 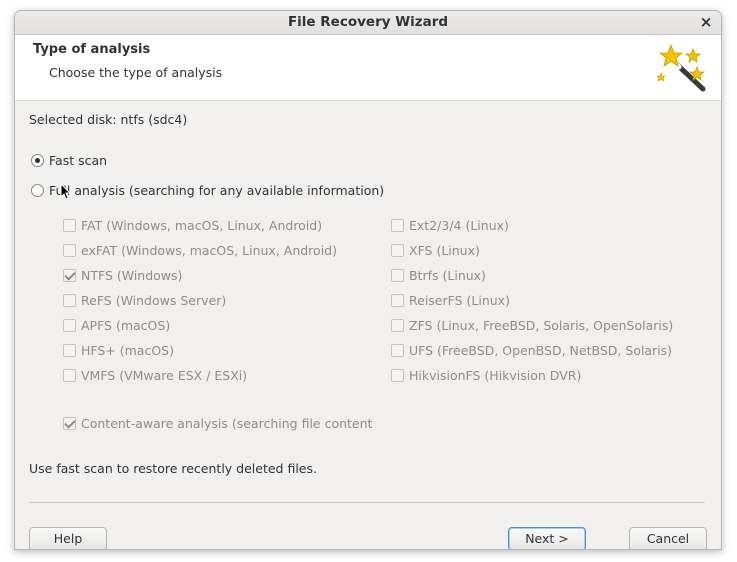 What do you see at coordinates (459, 300) in the screenshot?
I see `reiserfs-label: ReiserFS (Linux)` at bounding box center [459, 300].